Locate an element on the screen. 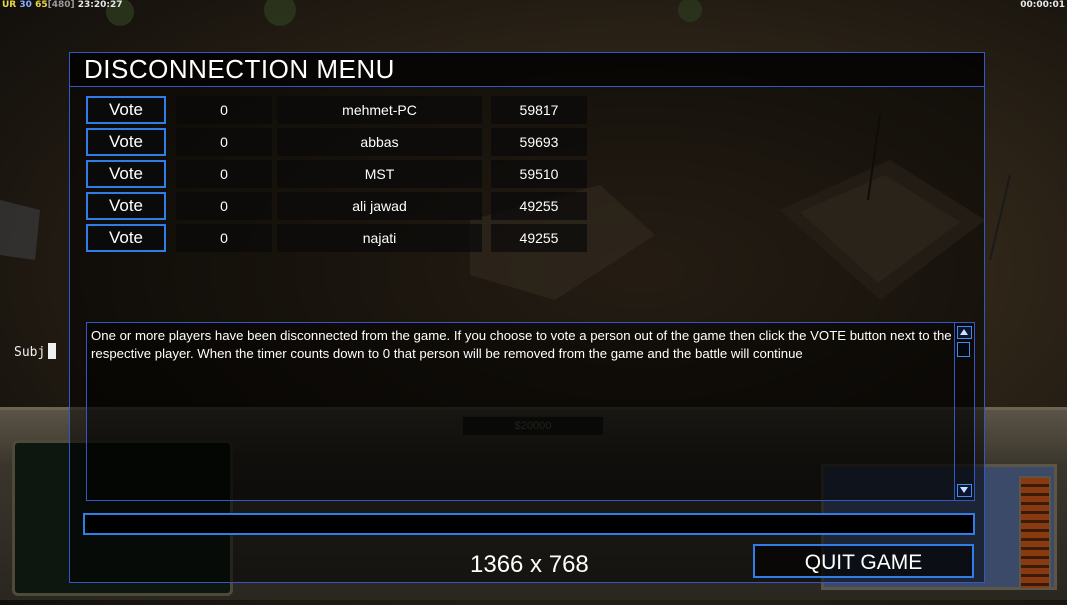 The width and height of the screenshot is (1067, 605). player-timer: 59693 is located at coordinates (539, 142).